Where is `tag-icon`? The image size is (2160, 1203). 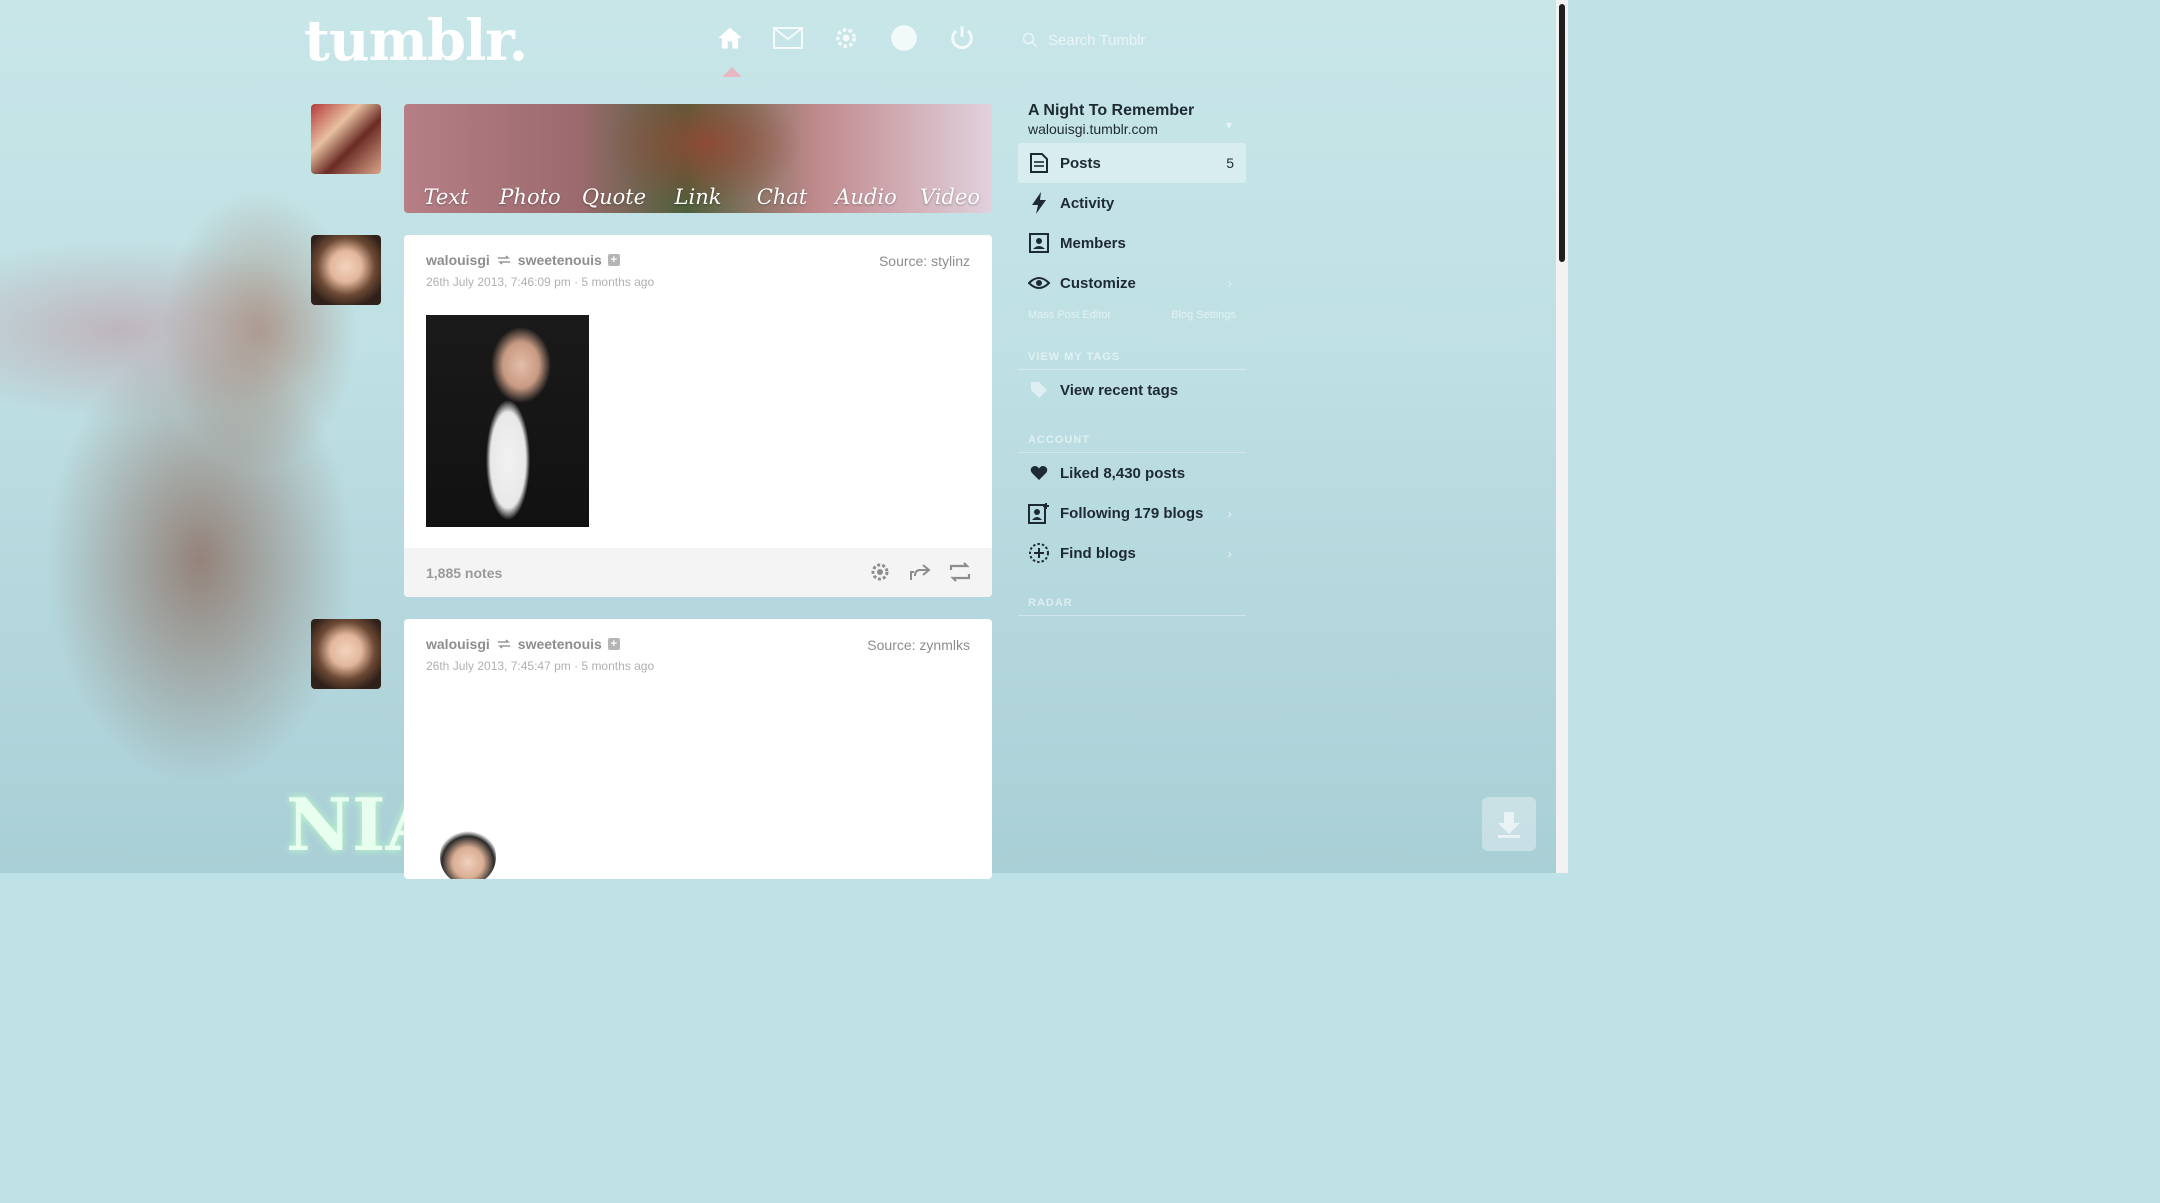 tag-icon is located at coordinates (1039, 390).